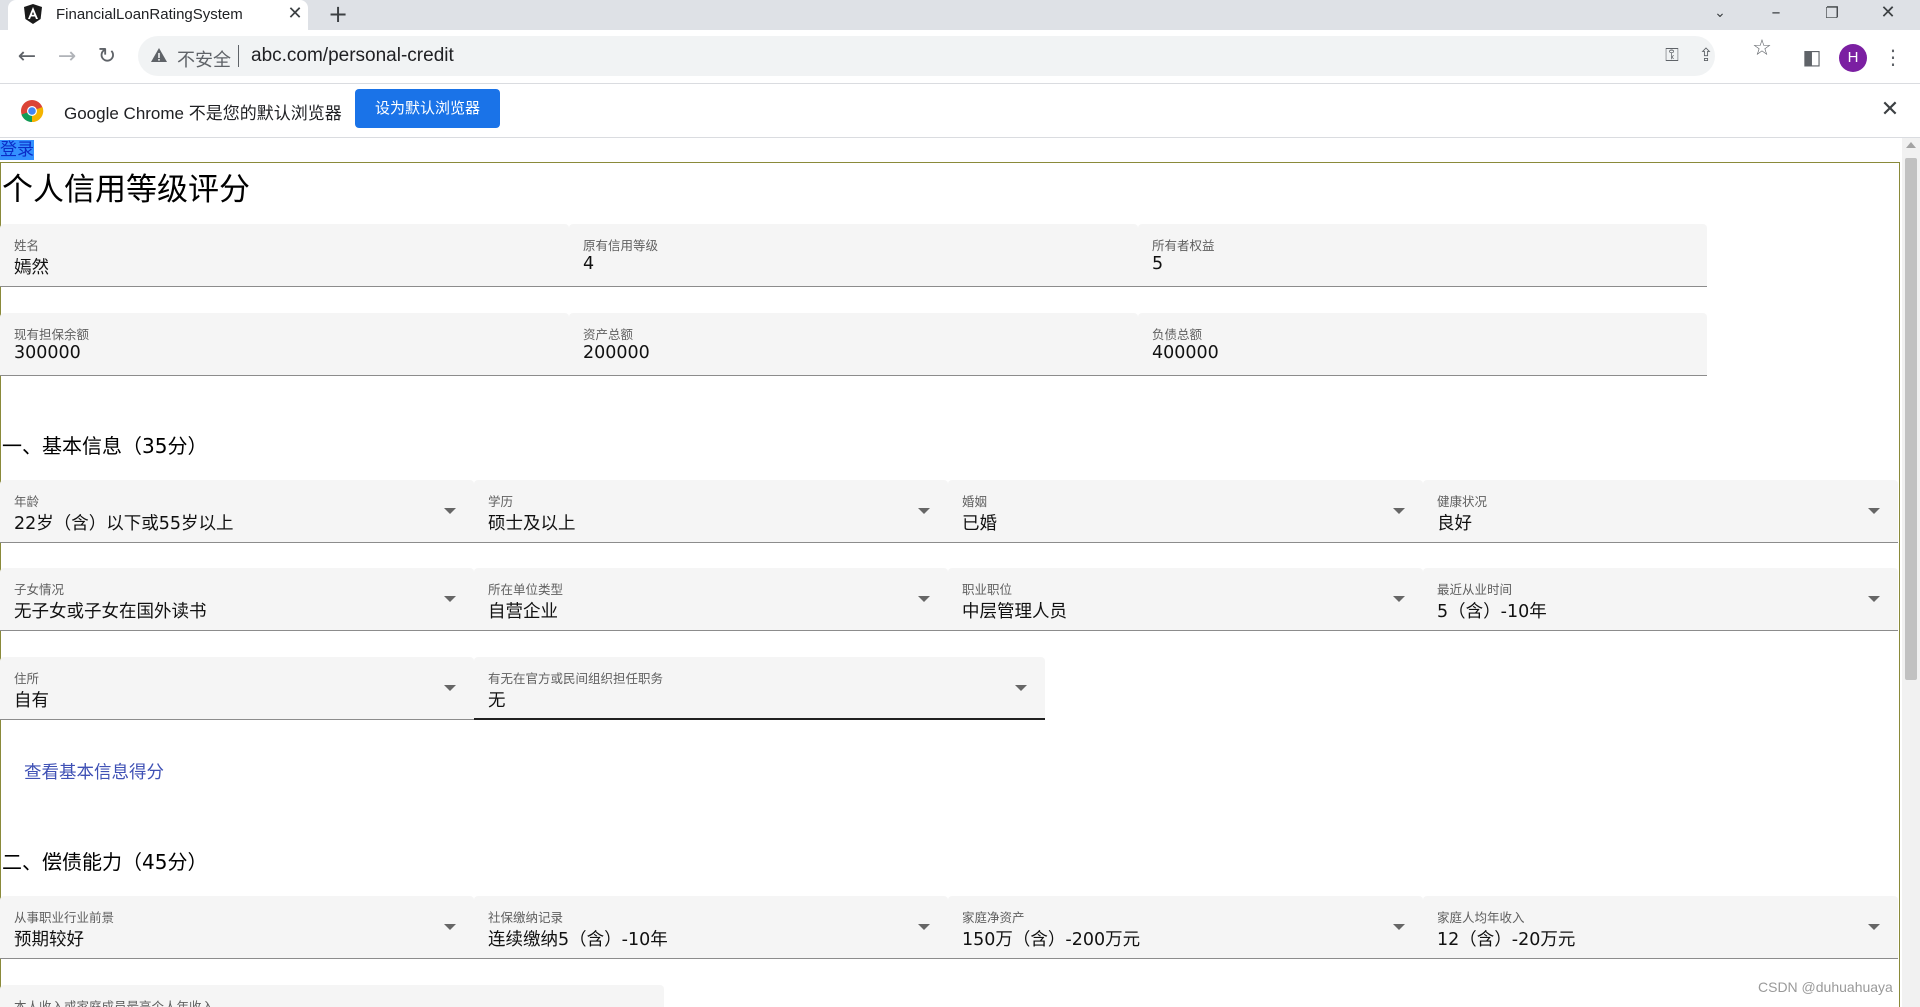 Image resolution: width=1920 pixels, height=1007 pixels. What do you see at coordinates (1853, 58) in the screenshot?
I see `avatar: H` at bounding box center [1853, 58].